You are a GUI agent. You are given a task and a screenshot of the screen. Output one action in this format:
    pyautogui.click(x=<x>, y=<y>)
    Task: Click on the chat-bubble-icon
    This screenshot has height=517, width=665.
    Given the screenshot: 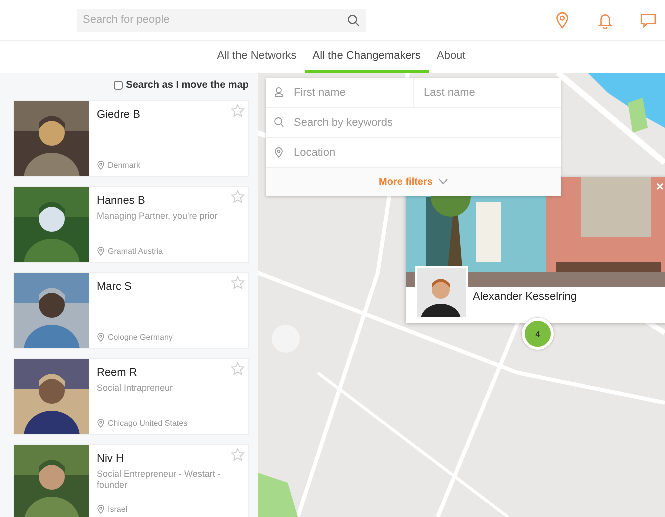 What is the action you would take?
    pyautogui.click(x=648, y=20)
    